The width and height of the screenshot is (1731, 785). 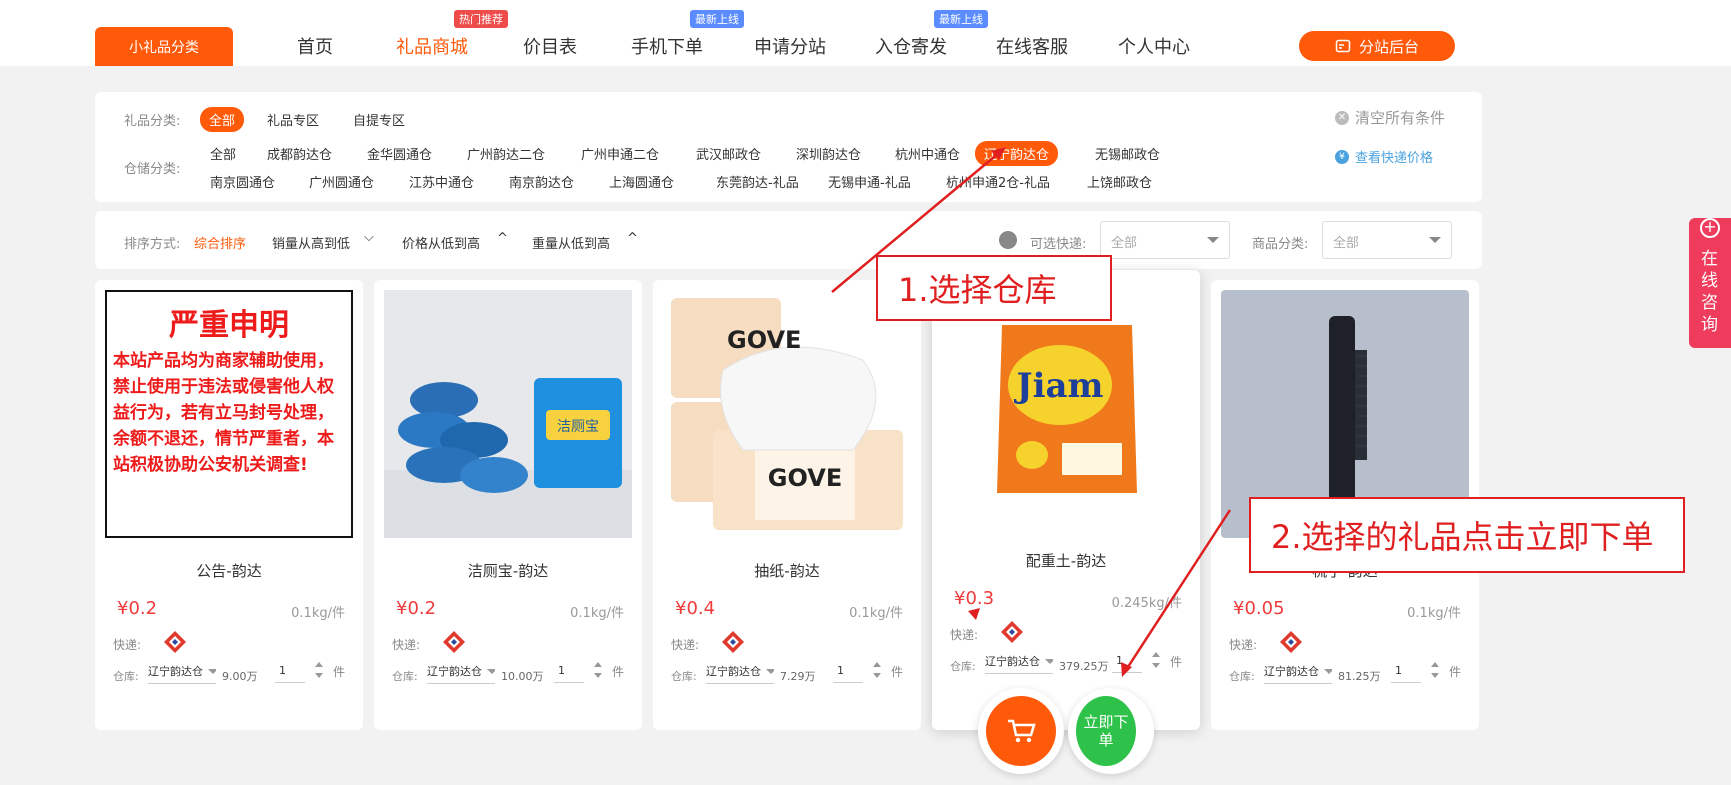 What do you see at coordinates (1467, 535) in the screenshot?
I see `annotation-step2: 2.选择的礼品点击立即下单` at bounding box center [1467, 535].